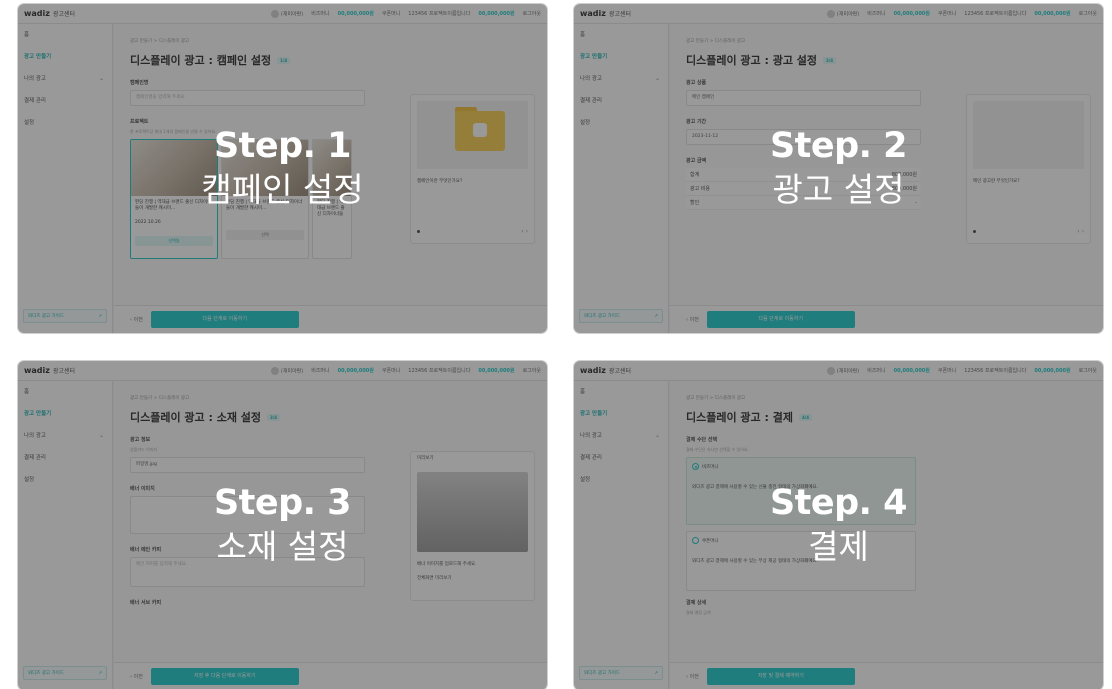  I want to click on campaign-name-input: 캠페인명을 입력해 주세요., so click(247, 98).